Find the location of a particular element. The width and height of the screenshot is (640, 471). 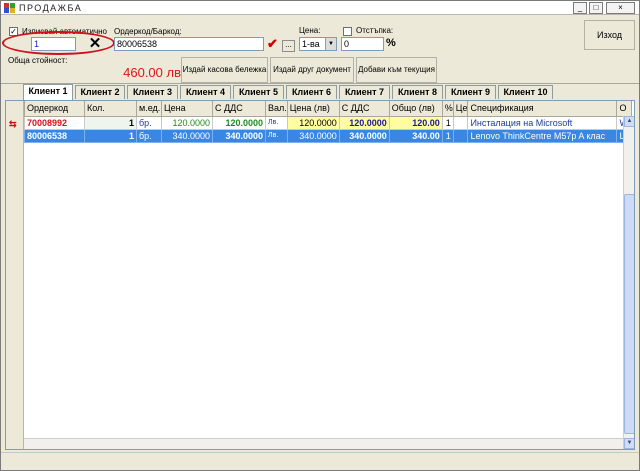

tab-client-10: Клиент 10 is located at coordinates (525, 92).